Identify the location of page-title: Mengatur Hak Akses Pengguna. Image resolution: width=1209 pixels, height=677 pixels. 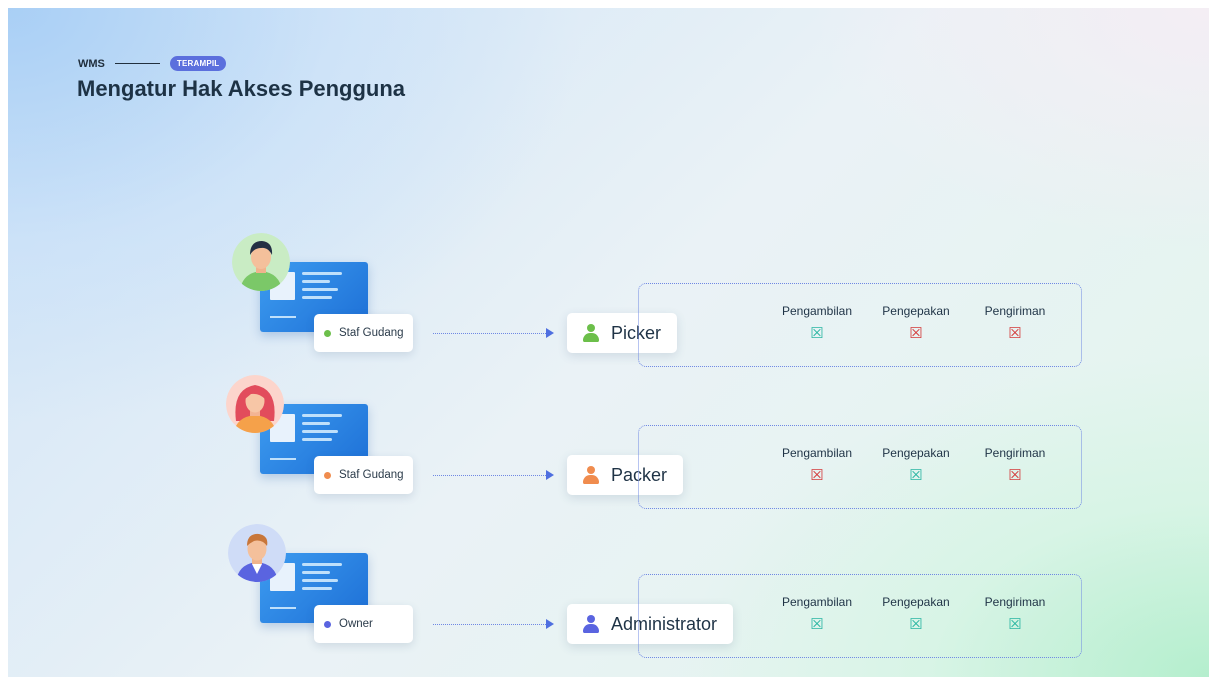
(241, 88).